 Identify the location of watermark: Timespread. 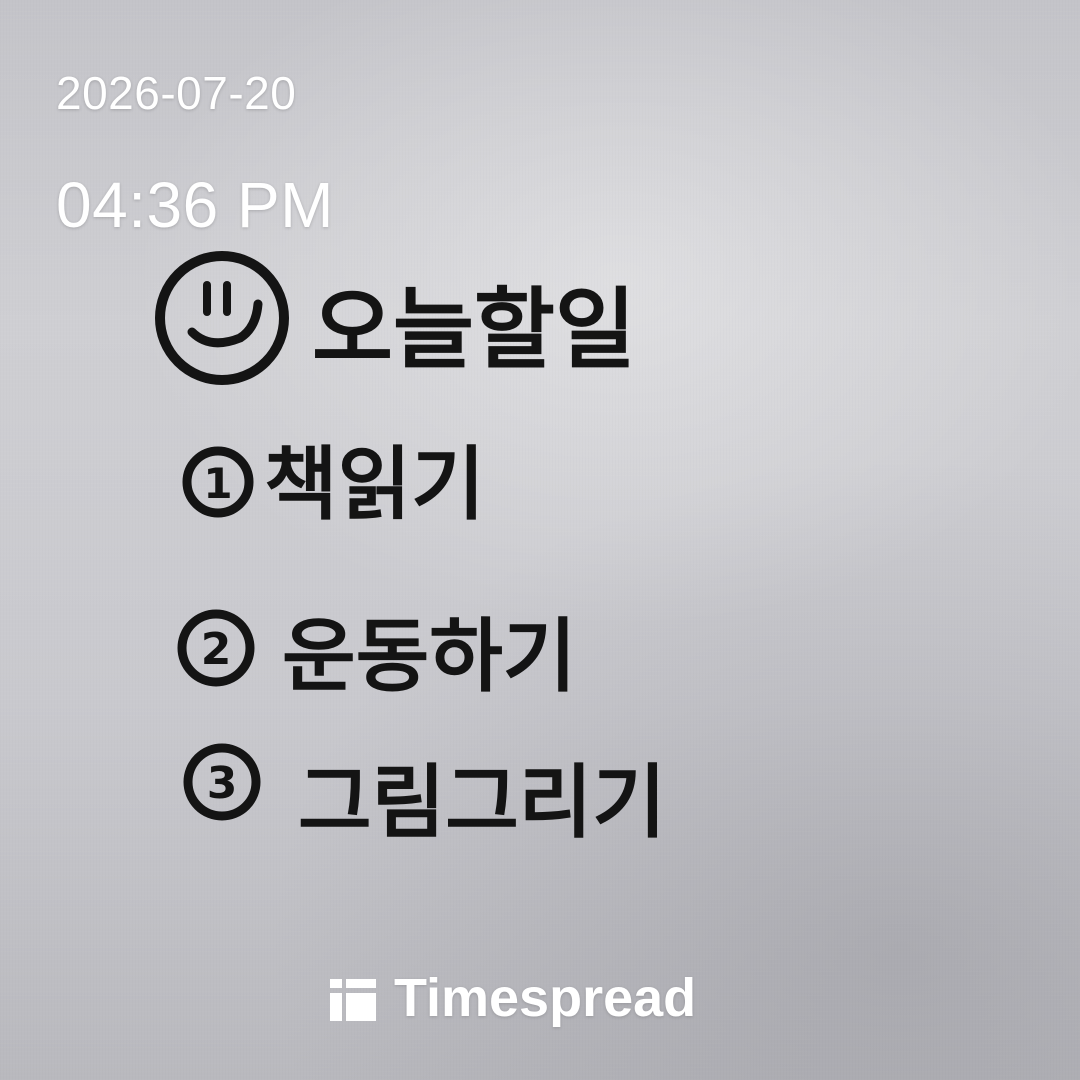
(513, 998).